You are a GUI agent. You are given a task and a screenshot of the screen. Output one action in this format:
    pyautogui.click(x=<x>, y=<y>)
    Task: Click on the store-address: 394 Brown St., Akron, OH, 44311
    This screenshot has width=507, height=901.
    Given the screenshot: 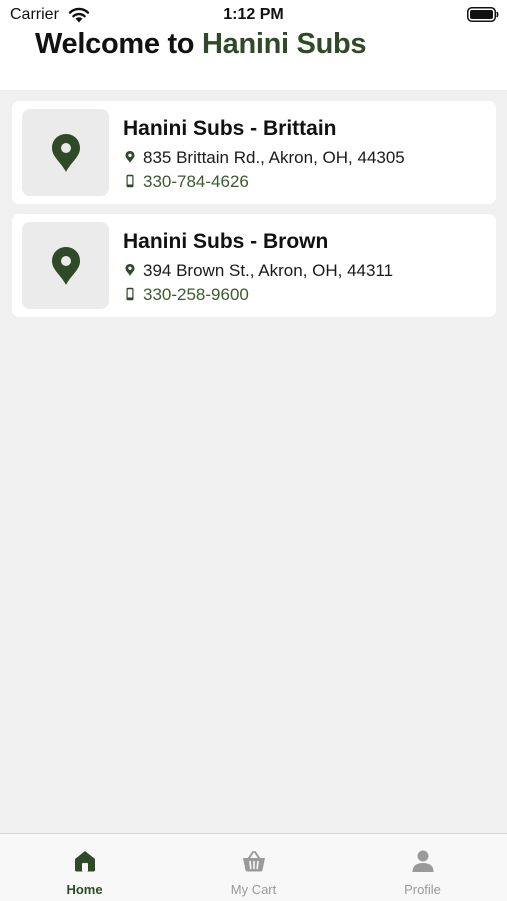 What is the action you would take?
    pyautogui.click(x=258, y=271)
    